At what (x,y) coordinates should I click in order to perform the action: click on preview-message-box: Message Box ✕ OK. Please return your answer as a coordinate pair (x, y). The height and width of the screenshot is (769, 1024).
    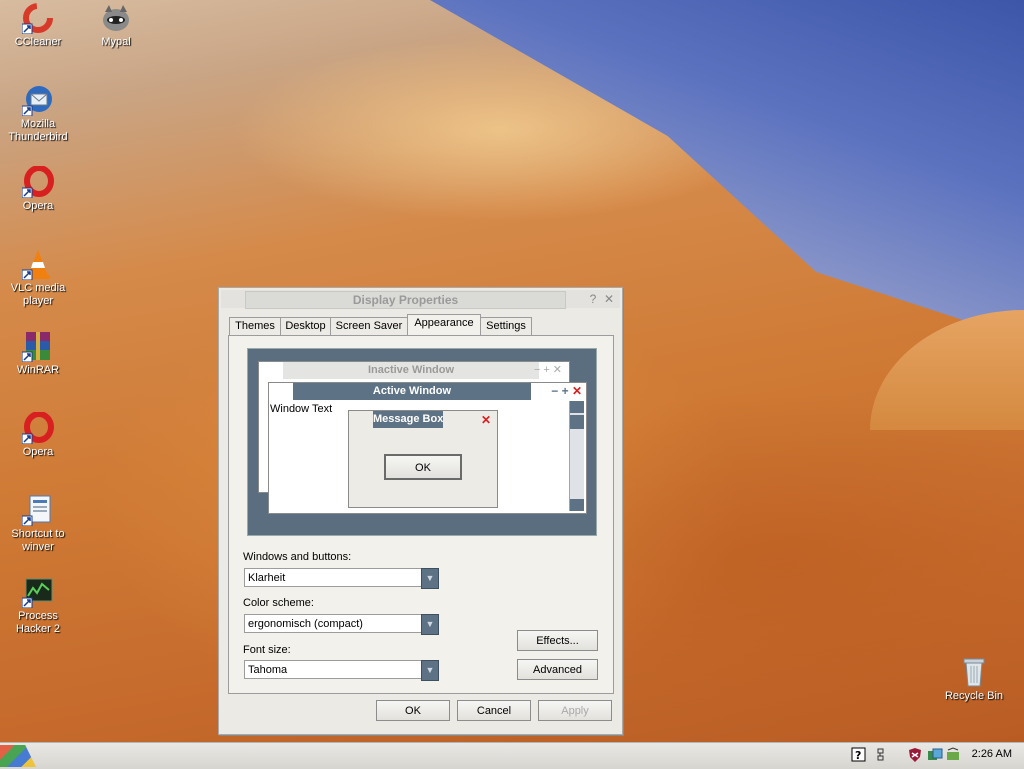
    Looking at the image, I should click on (423, 459).